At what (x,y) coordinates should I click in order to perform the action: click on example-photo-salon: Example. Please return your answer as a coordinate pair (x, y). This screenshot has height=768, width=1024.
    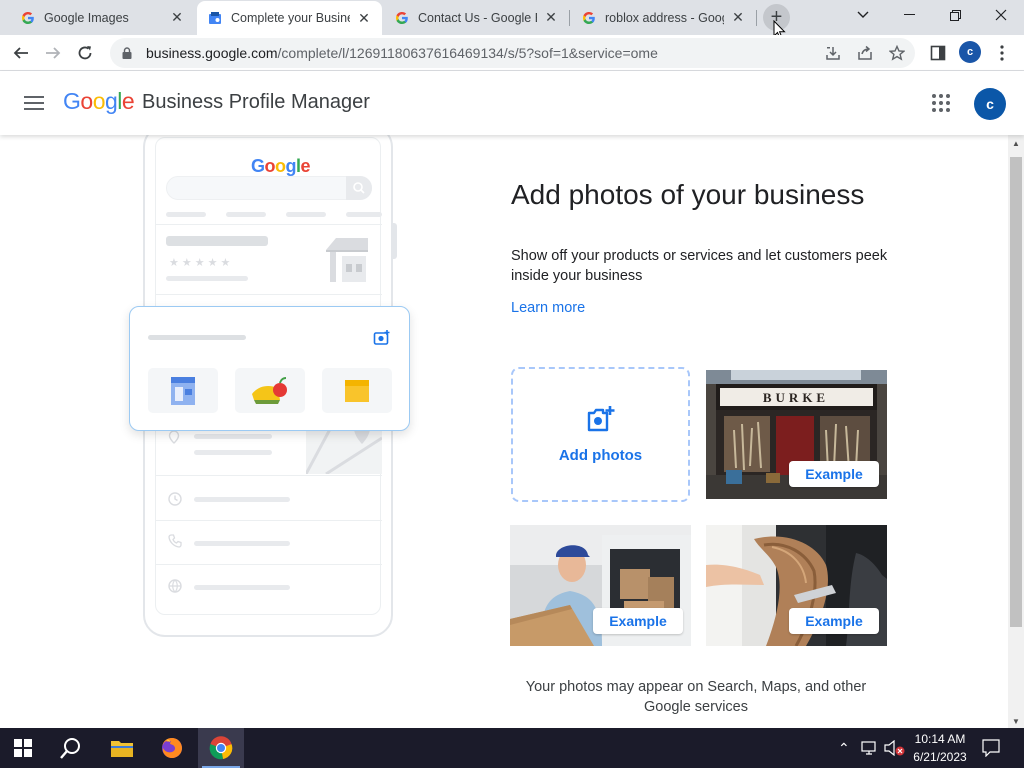
    Looking at the image, I should click on (796, 585).